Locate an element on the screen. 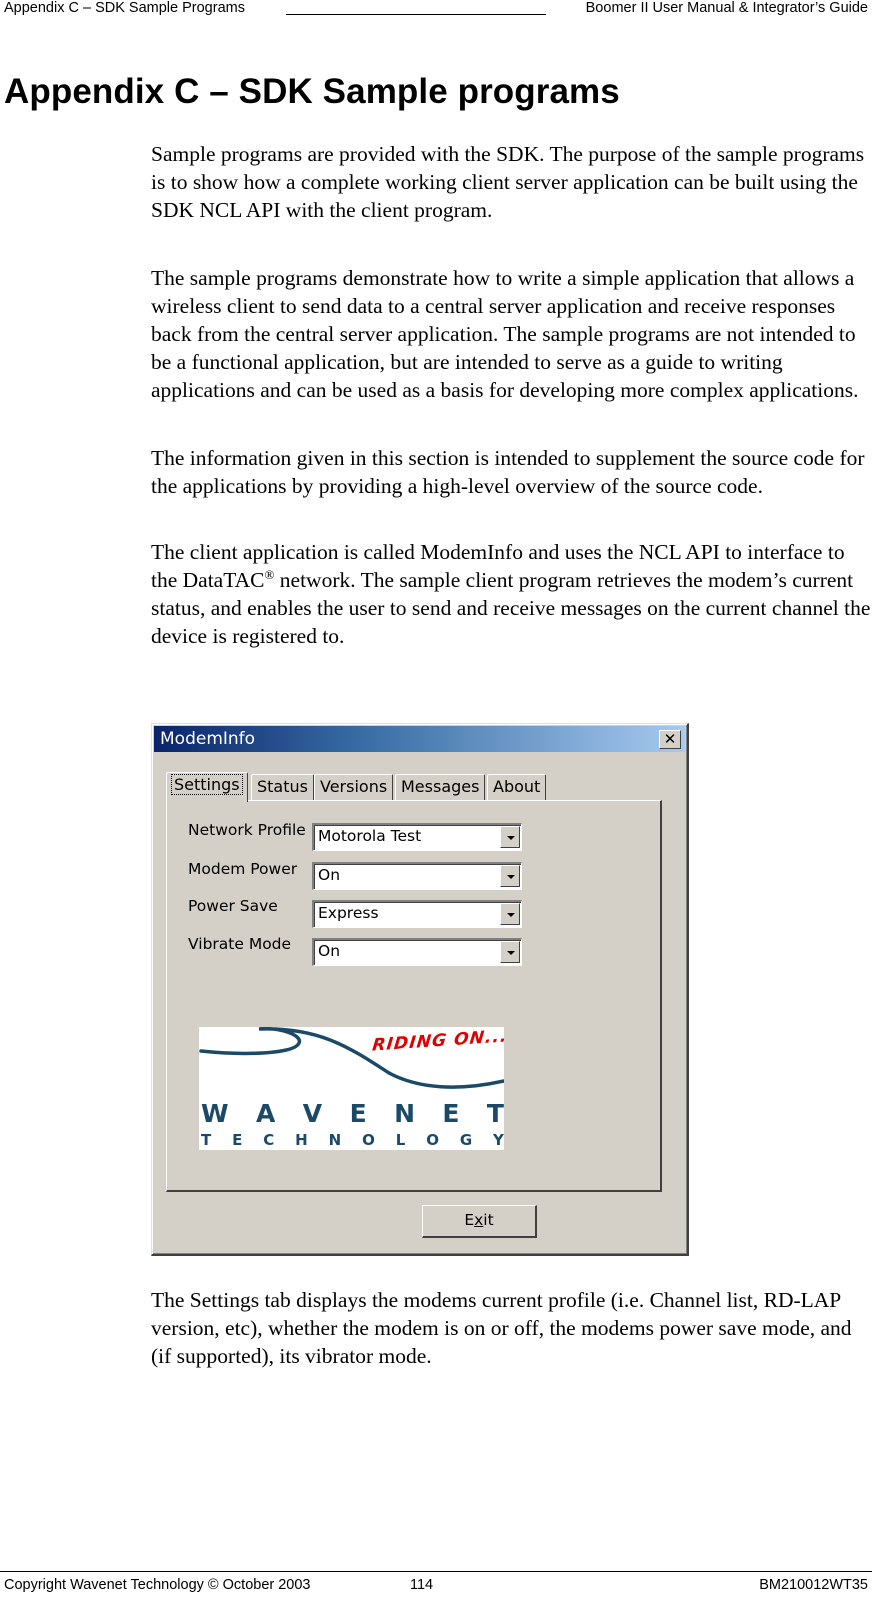 The height and width of the screenshot is (1604, 872). exit-label-accelerator: x is located at coordinates (479, 1220).